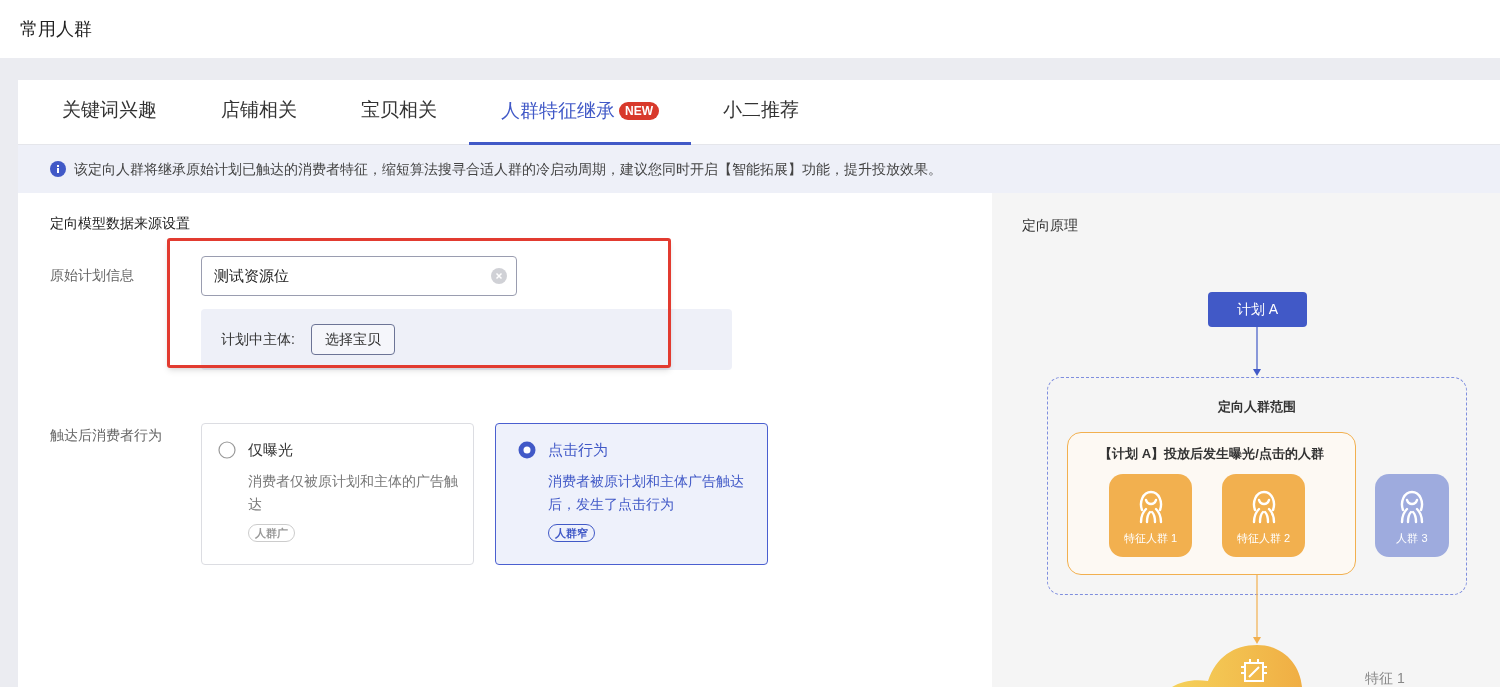 The height and width of the screenshot is (687, 1500). What do you see at coordinates (359, 276) in the screenshot?
I see `plan-field: 测试资源位` at bounding box center [359, 276].